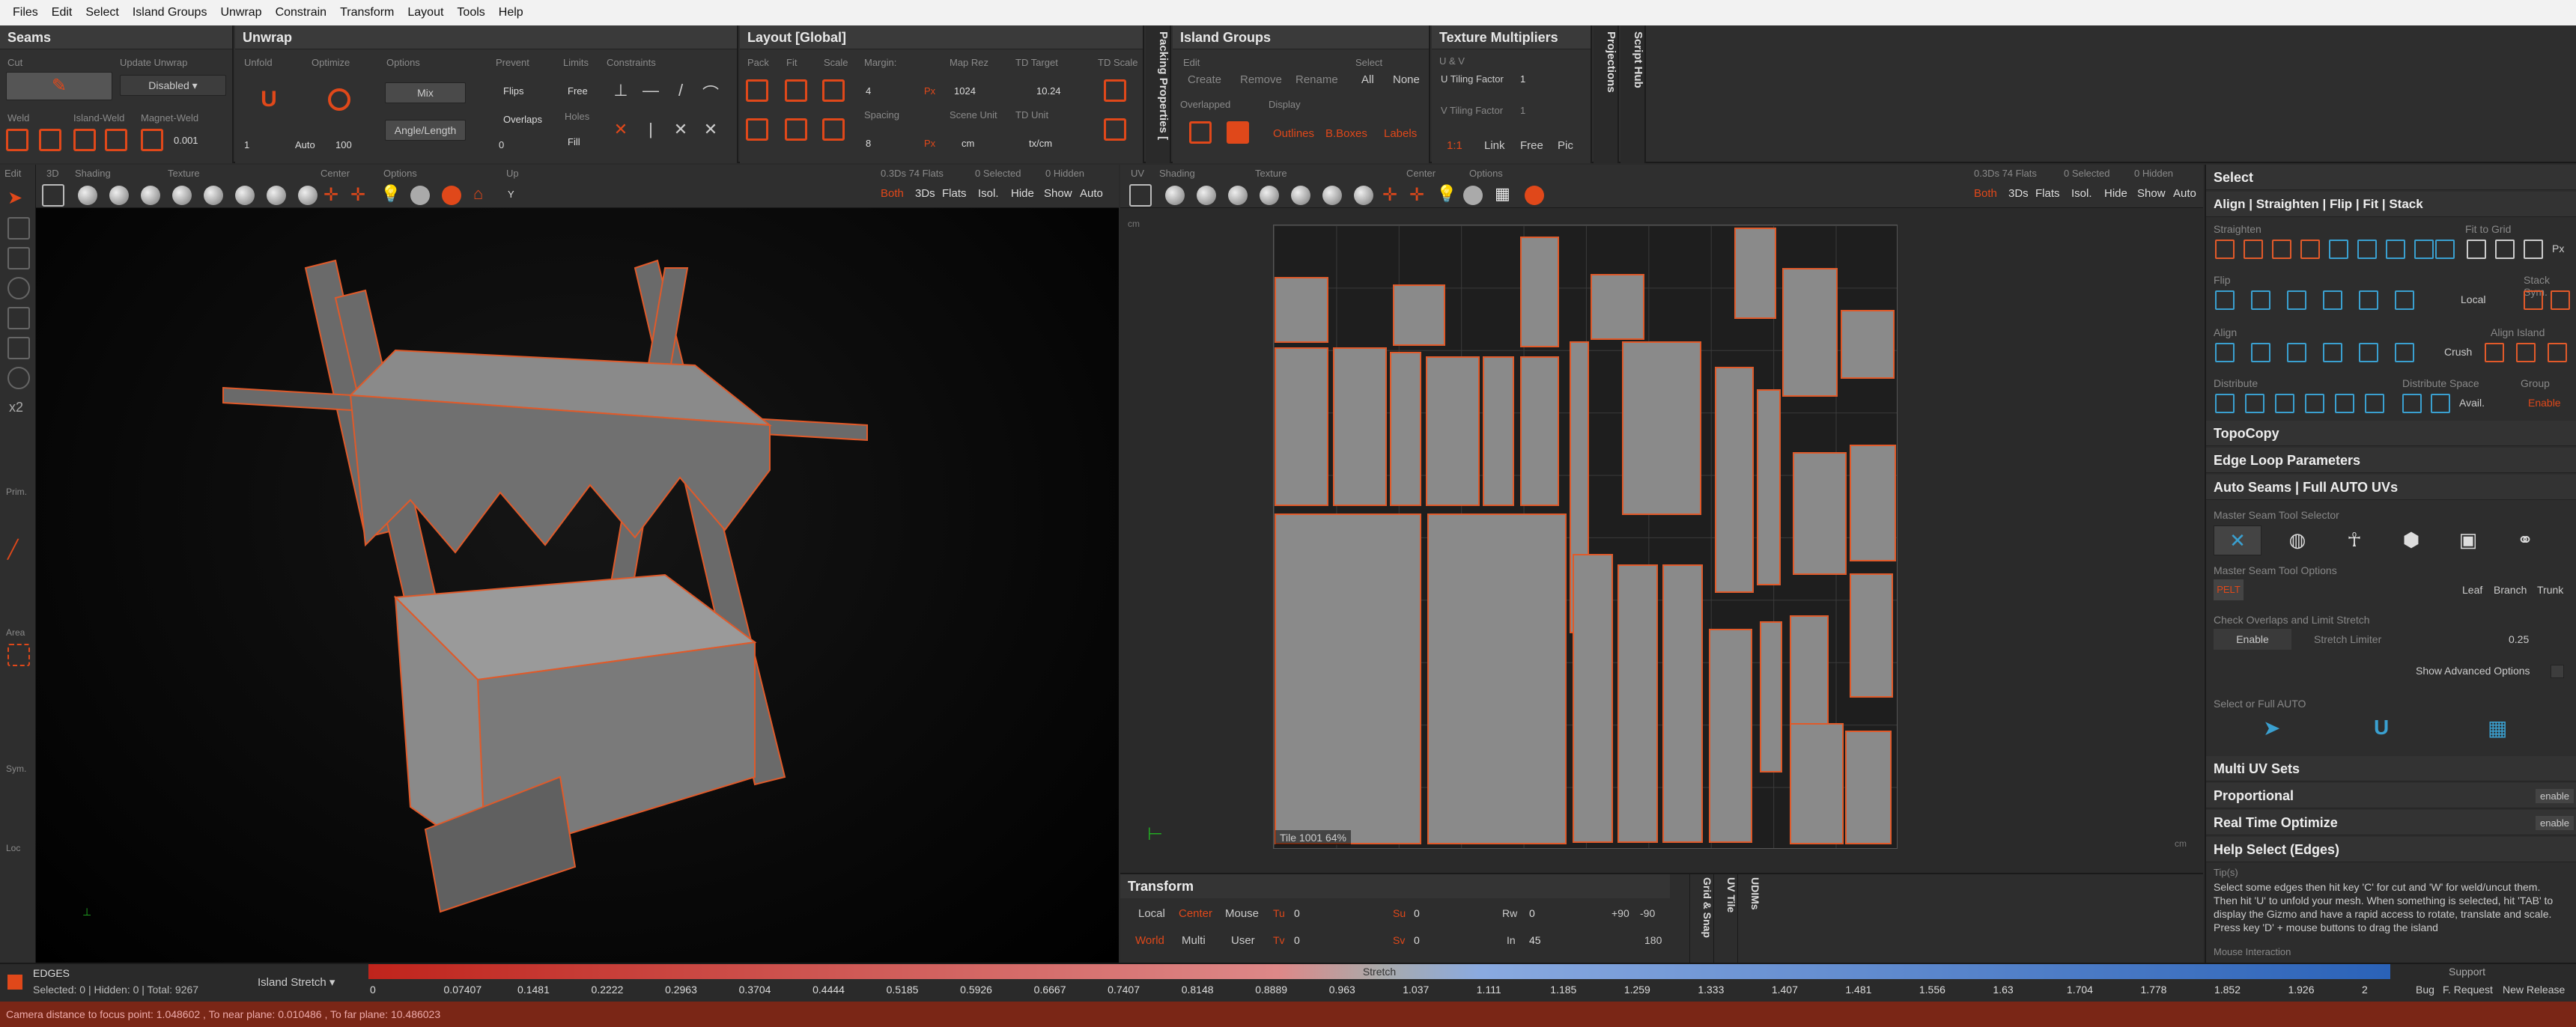  Describe the element at coordinates (1531, 145) in the screenshot. I see `free-button: Free` at that location.